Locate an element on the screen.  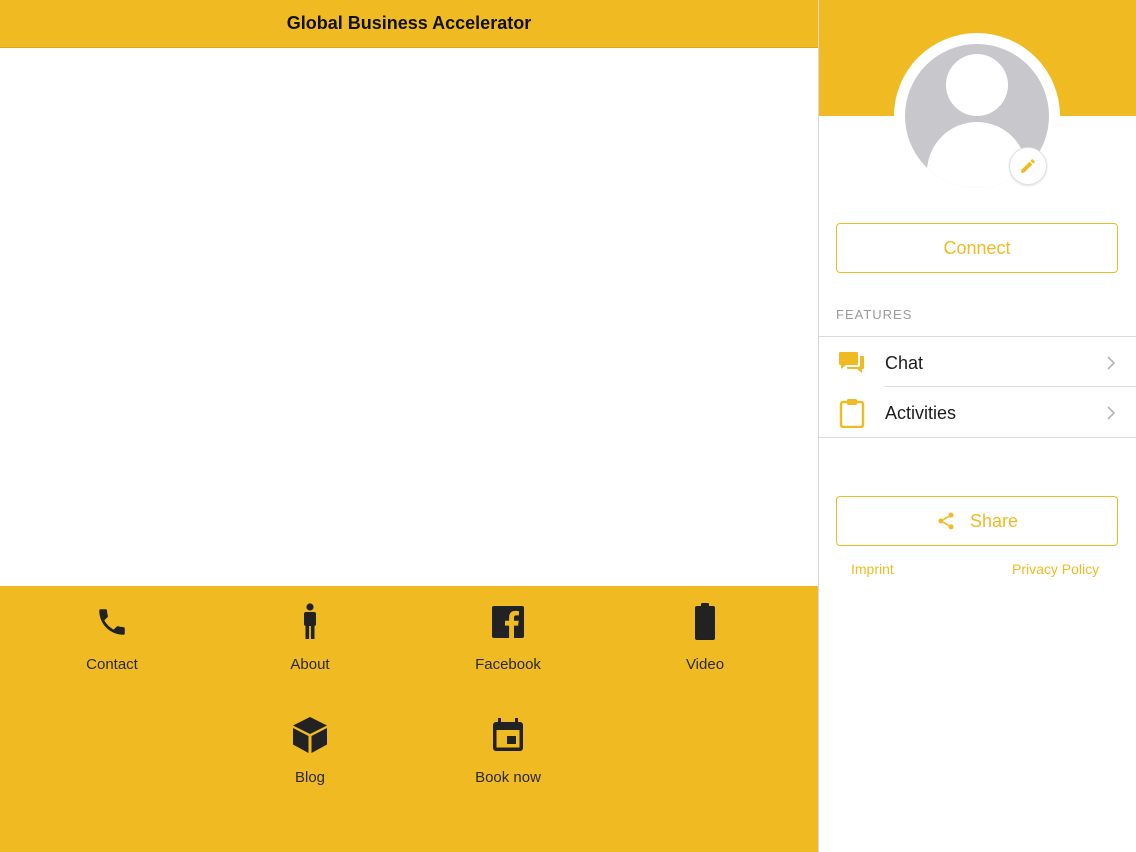
tile-video: Video is located at coordinates (705, 636).